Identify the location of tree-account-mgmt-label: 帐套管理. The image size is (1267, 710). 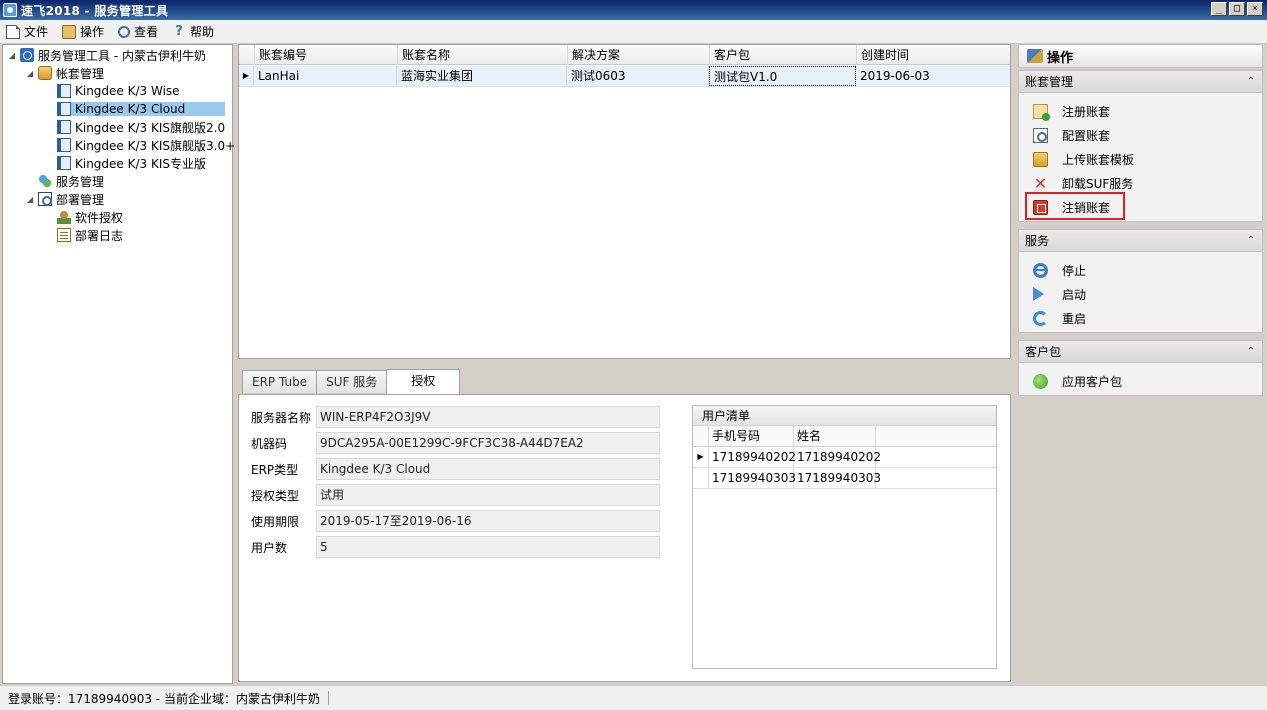
(80, 73).